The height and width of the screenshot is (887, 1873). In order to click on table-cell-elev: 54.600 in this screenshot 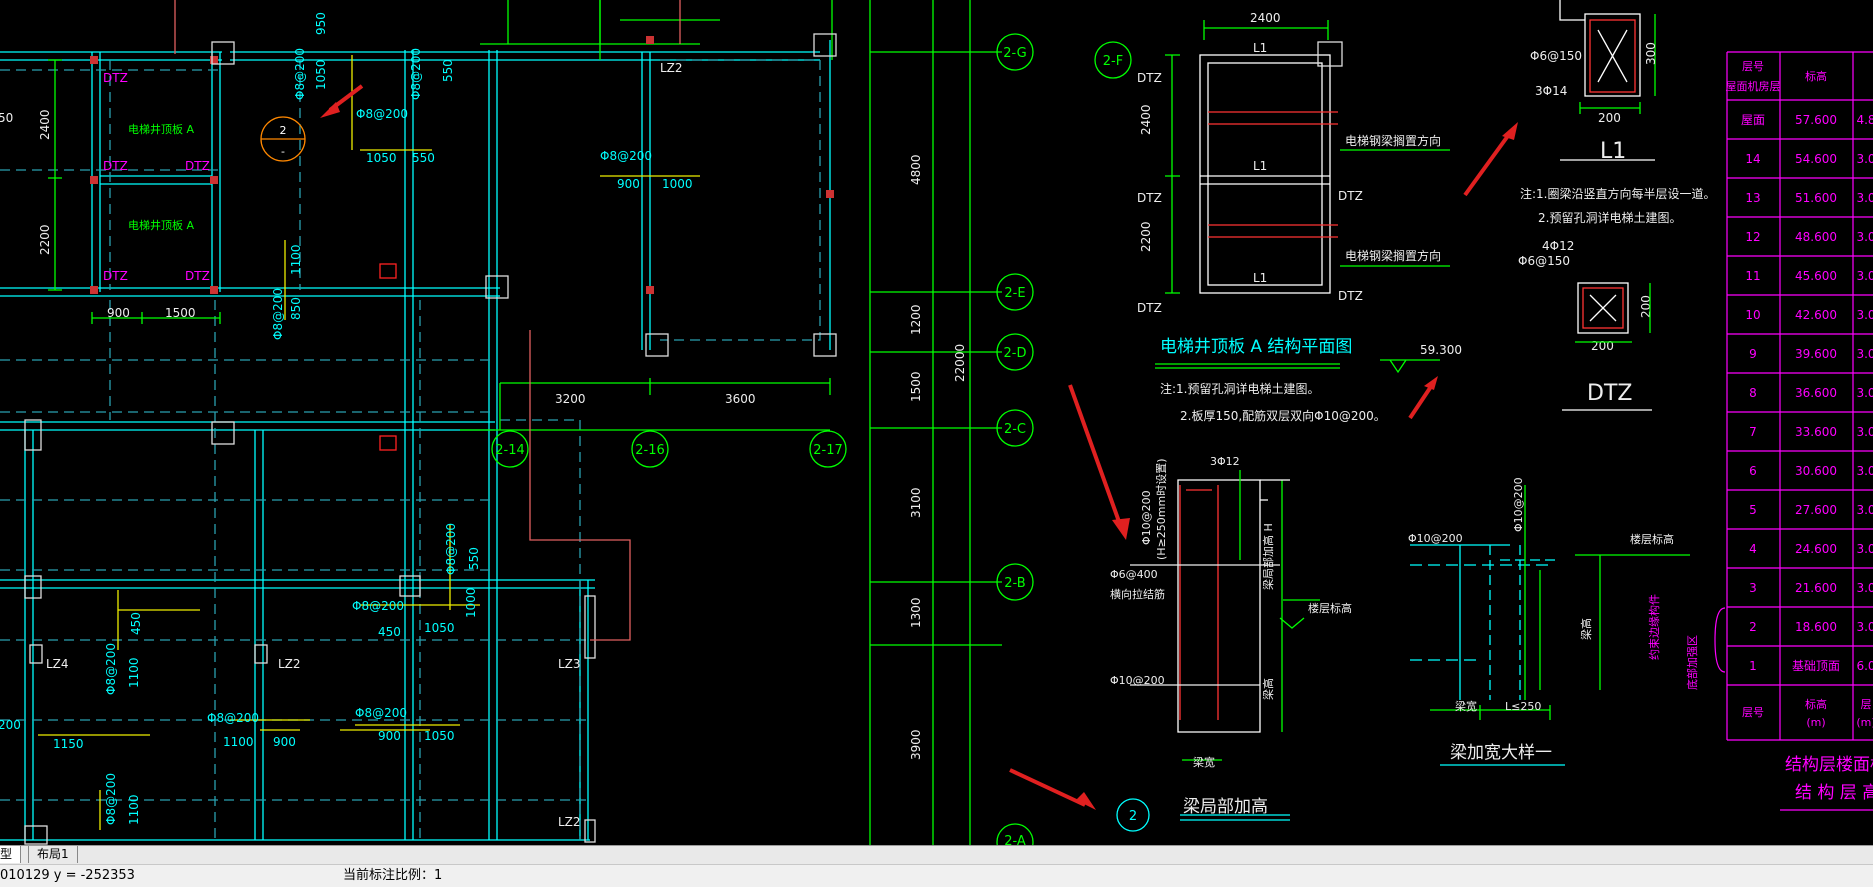, I will do `click(1816, 159)`.